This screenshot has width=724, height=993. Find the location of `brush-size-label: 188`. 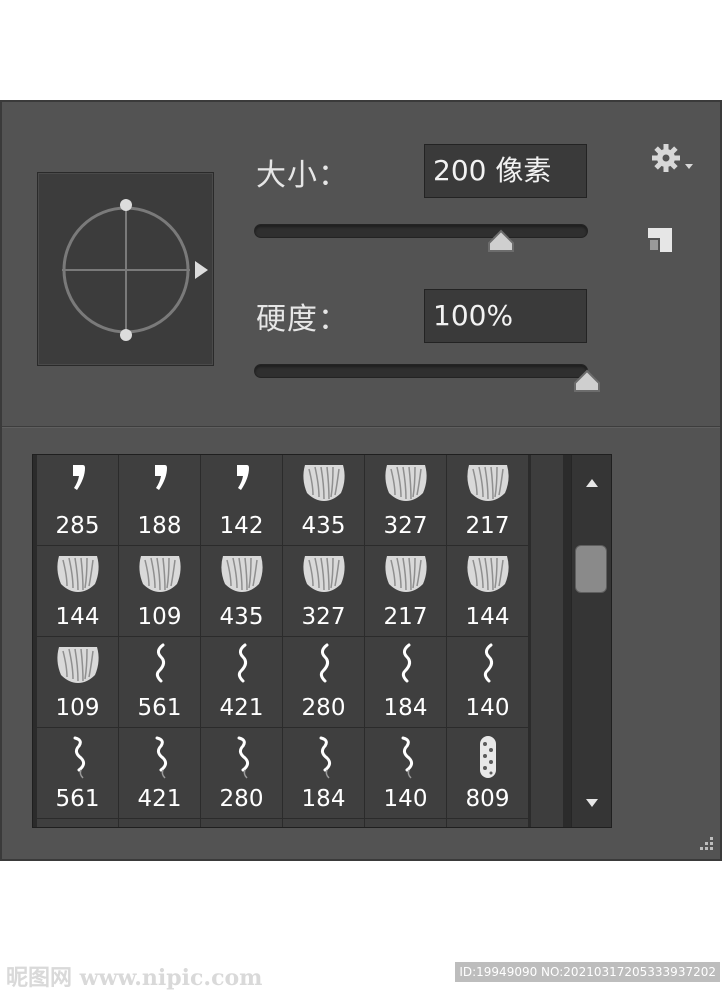

brush-size-label: 188 is located at coordinates (159, 526).